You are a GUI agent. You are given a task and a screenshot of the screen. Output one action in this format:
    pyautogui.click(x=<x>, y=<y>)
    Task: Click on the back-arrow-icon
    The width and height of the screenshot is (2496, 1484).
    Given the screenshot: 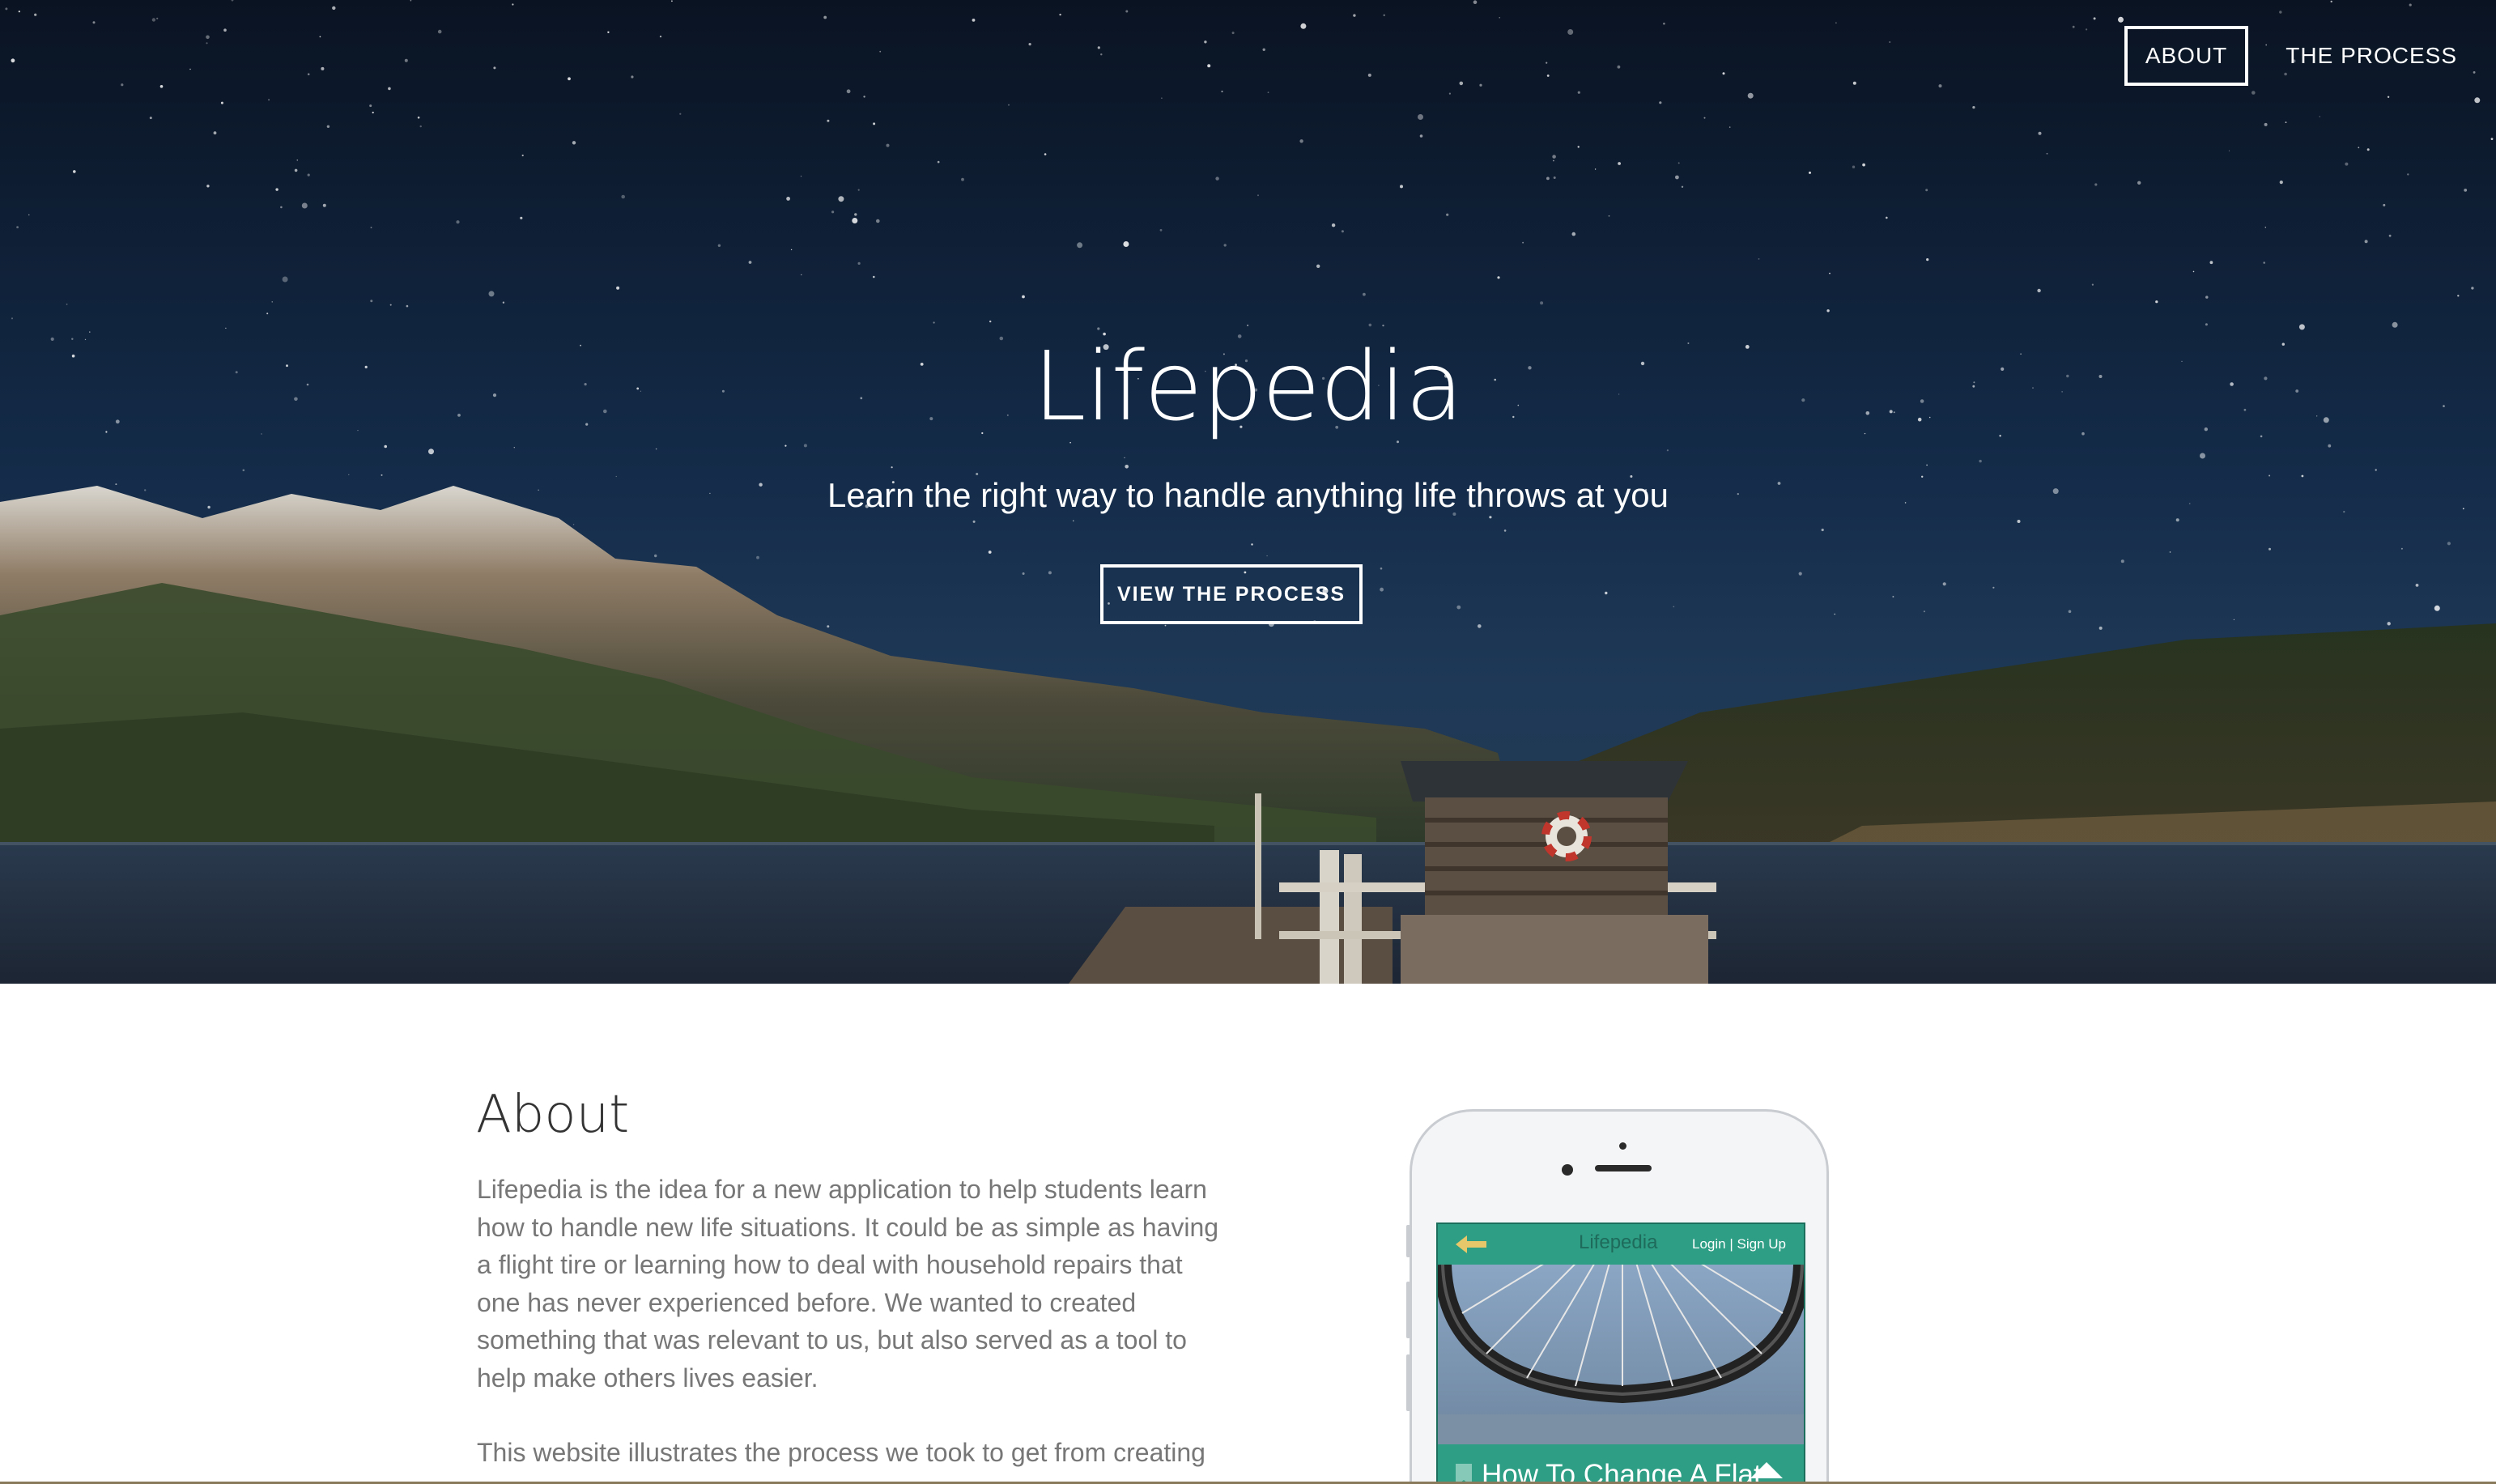 What is the action you would take?
    pyautogui.click(x=1471, y=1244)
    